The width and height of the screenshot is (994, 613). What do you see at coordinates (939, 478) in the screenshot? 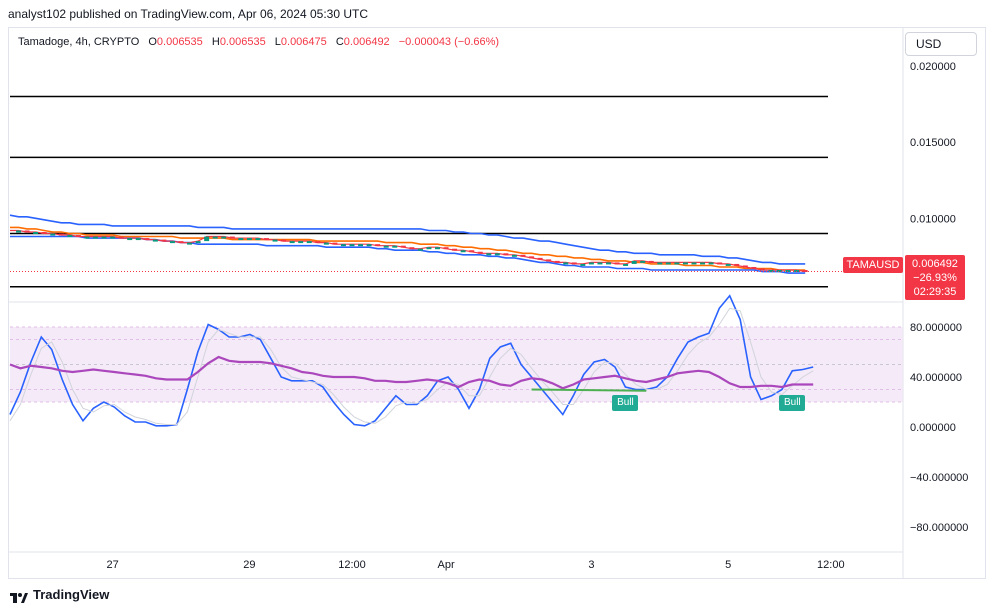
I see `oscillator-tick-label: −40.000000` at bounding box center [939, 478].